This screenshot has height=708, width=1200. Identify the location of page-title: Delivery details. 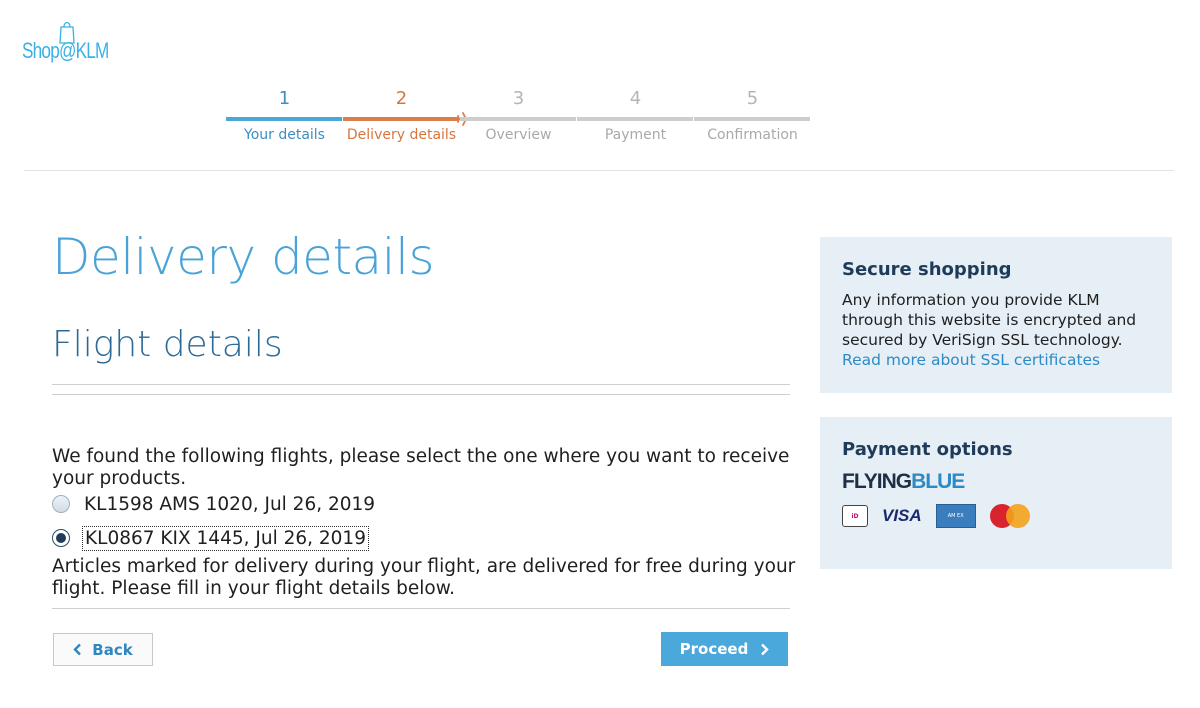
(243, 257).